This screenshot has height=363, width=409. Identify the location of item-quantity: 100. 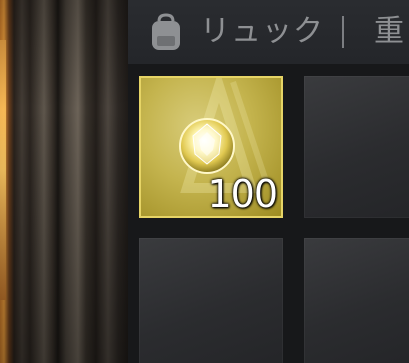
(242, 194).